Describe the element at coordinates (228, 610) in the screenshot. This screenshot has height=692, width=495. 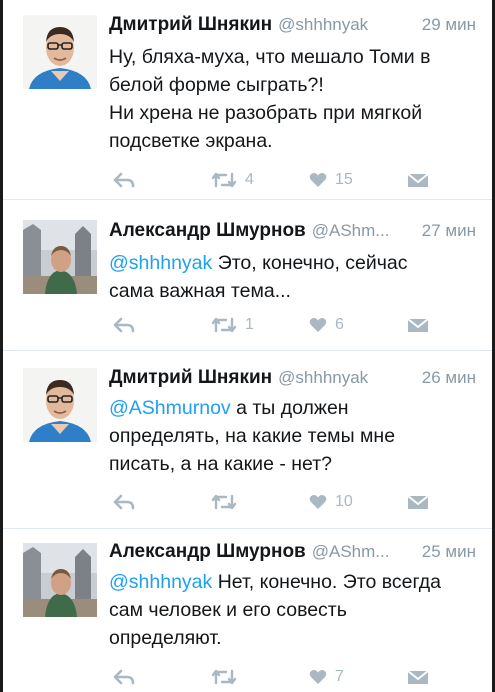
I see `tweet-line: сам человек и его совесть` at that location.